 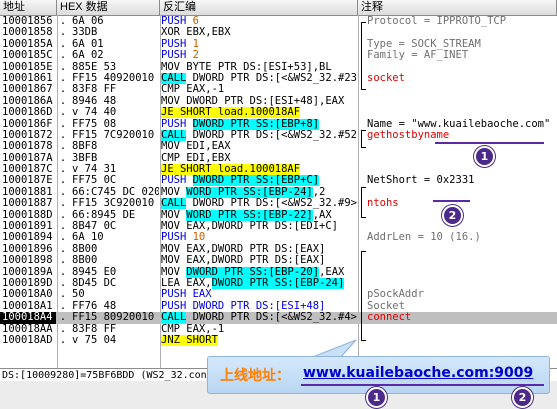 I want to click on disasm-token: DWORD PTR DS:[<&WS2_32.#23>], so click(x=271, y=78).